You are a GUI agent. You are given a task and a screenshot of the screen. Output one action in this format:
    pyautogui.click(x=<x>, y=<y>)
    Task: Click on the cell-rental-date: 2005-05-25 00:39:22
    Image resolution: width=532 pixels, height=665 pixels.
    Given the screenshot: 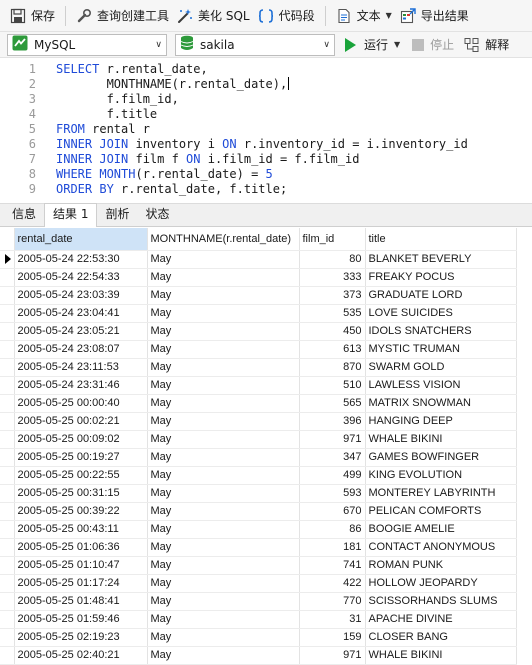 What is the action you would take?
    pyautogui.click(x=81, y=511)
    